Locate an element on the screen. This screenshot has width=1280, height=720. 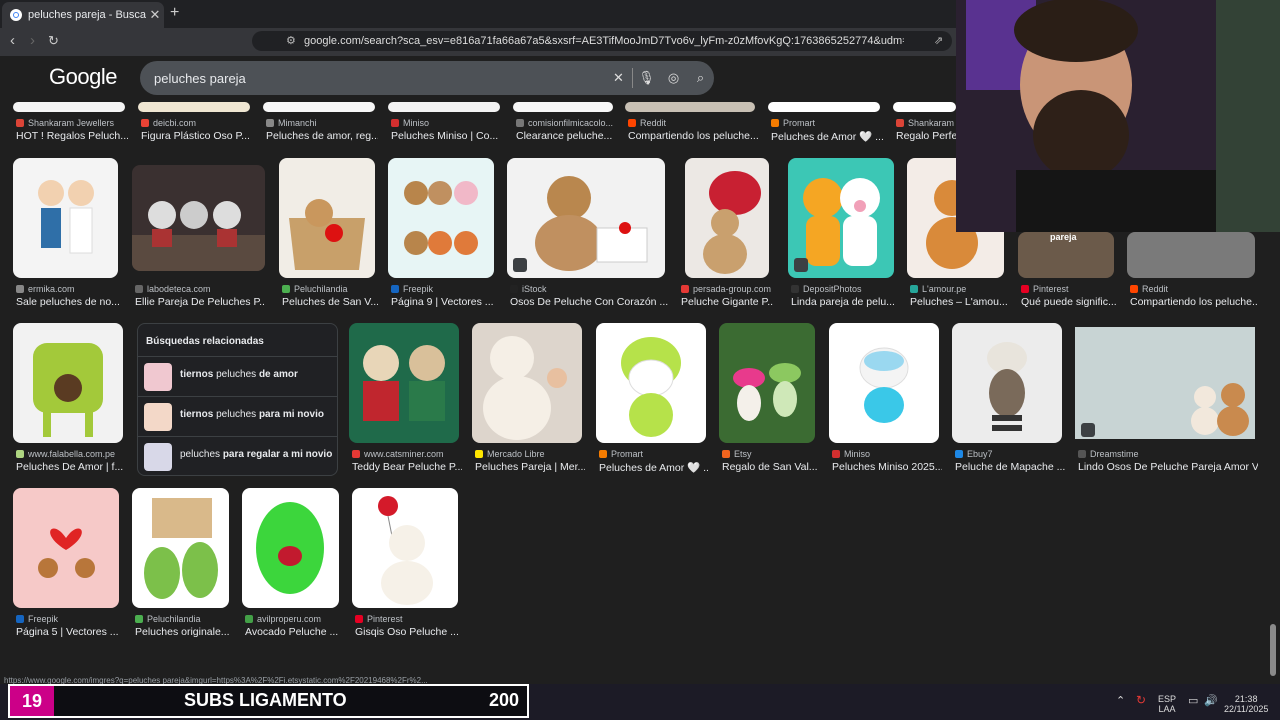
related-label: tiernos peluches de amor is located at coordinates (239, 374).